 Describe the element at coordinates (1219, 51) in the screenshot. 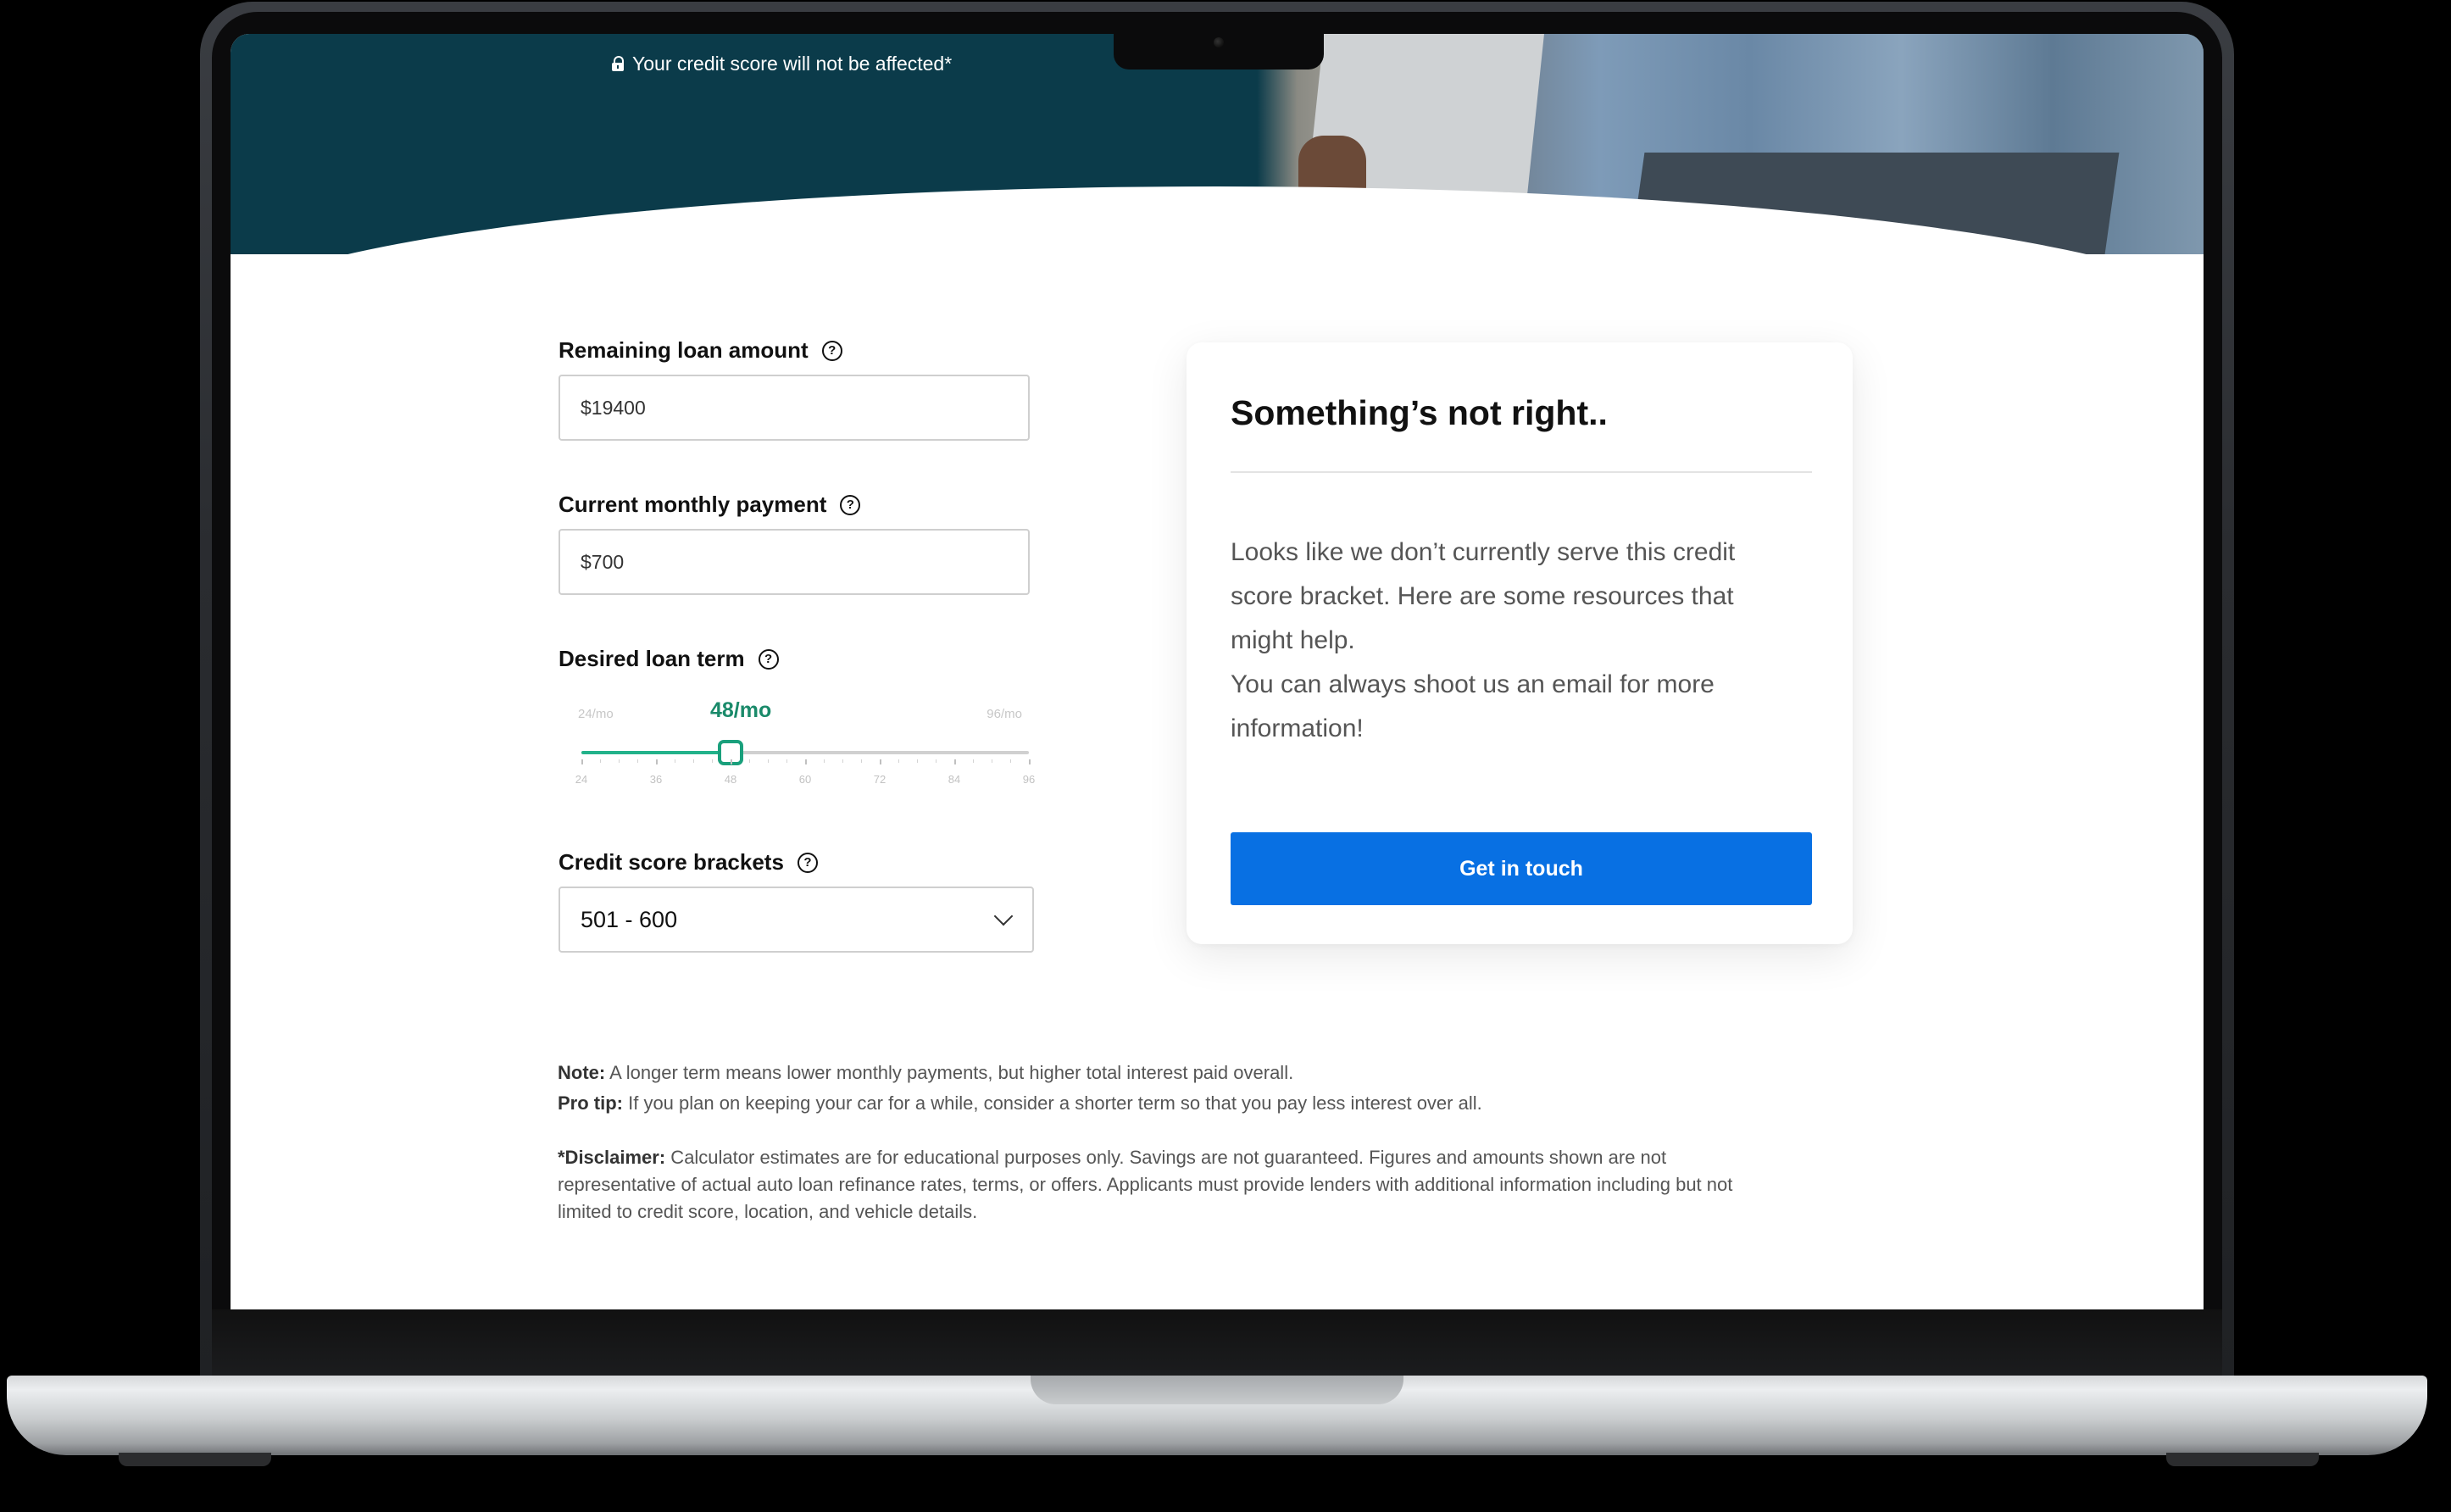

I see `camera-notch` at that location.